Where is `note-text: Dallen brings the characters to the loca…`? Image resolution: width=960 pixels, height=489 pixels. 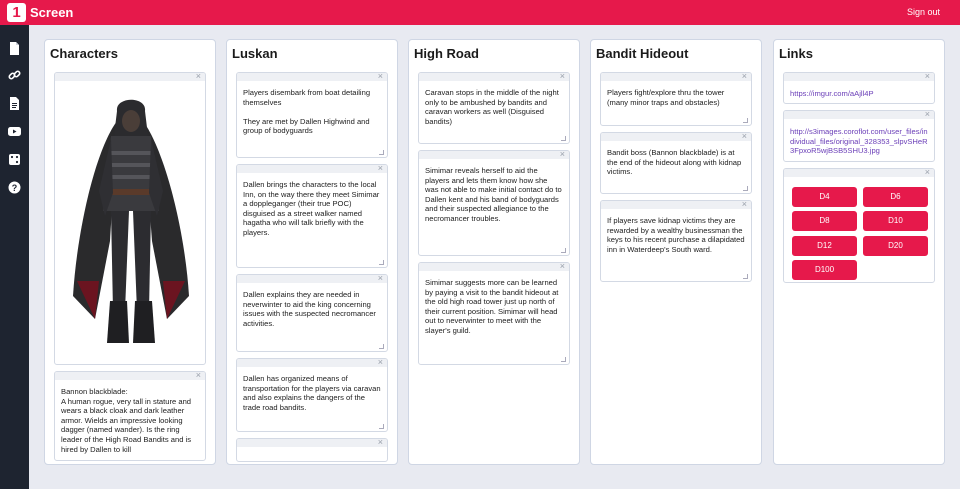 note-text: Dallen brings the characters to the loca… is located at coordinates (311, 208).